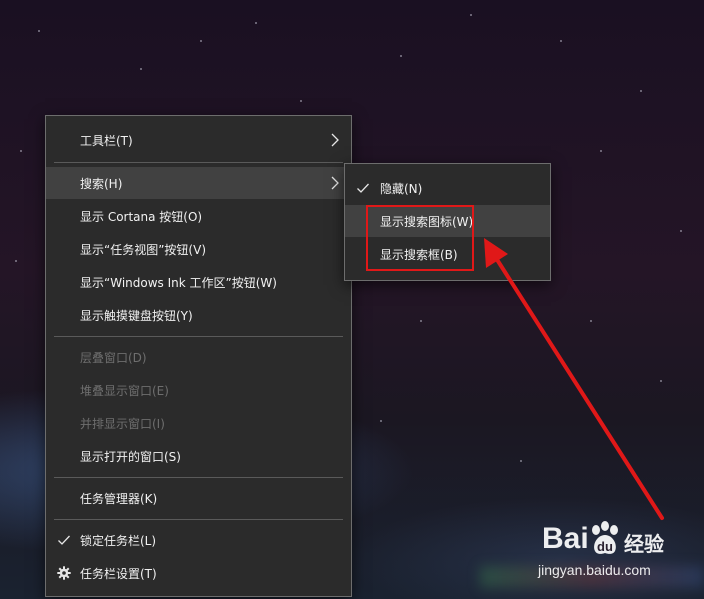  I want to click on menu-item-label: 并排显示窗口(I), so click(122, 423).